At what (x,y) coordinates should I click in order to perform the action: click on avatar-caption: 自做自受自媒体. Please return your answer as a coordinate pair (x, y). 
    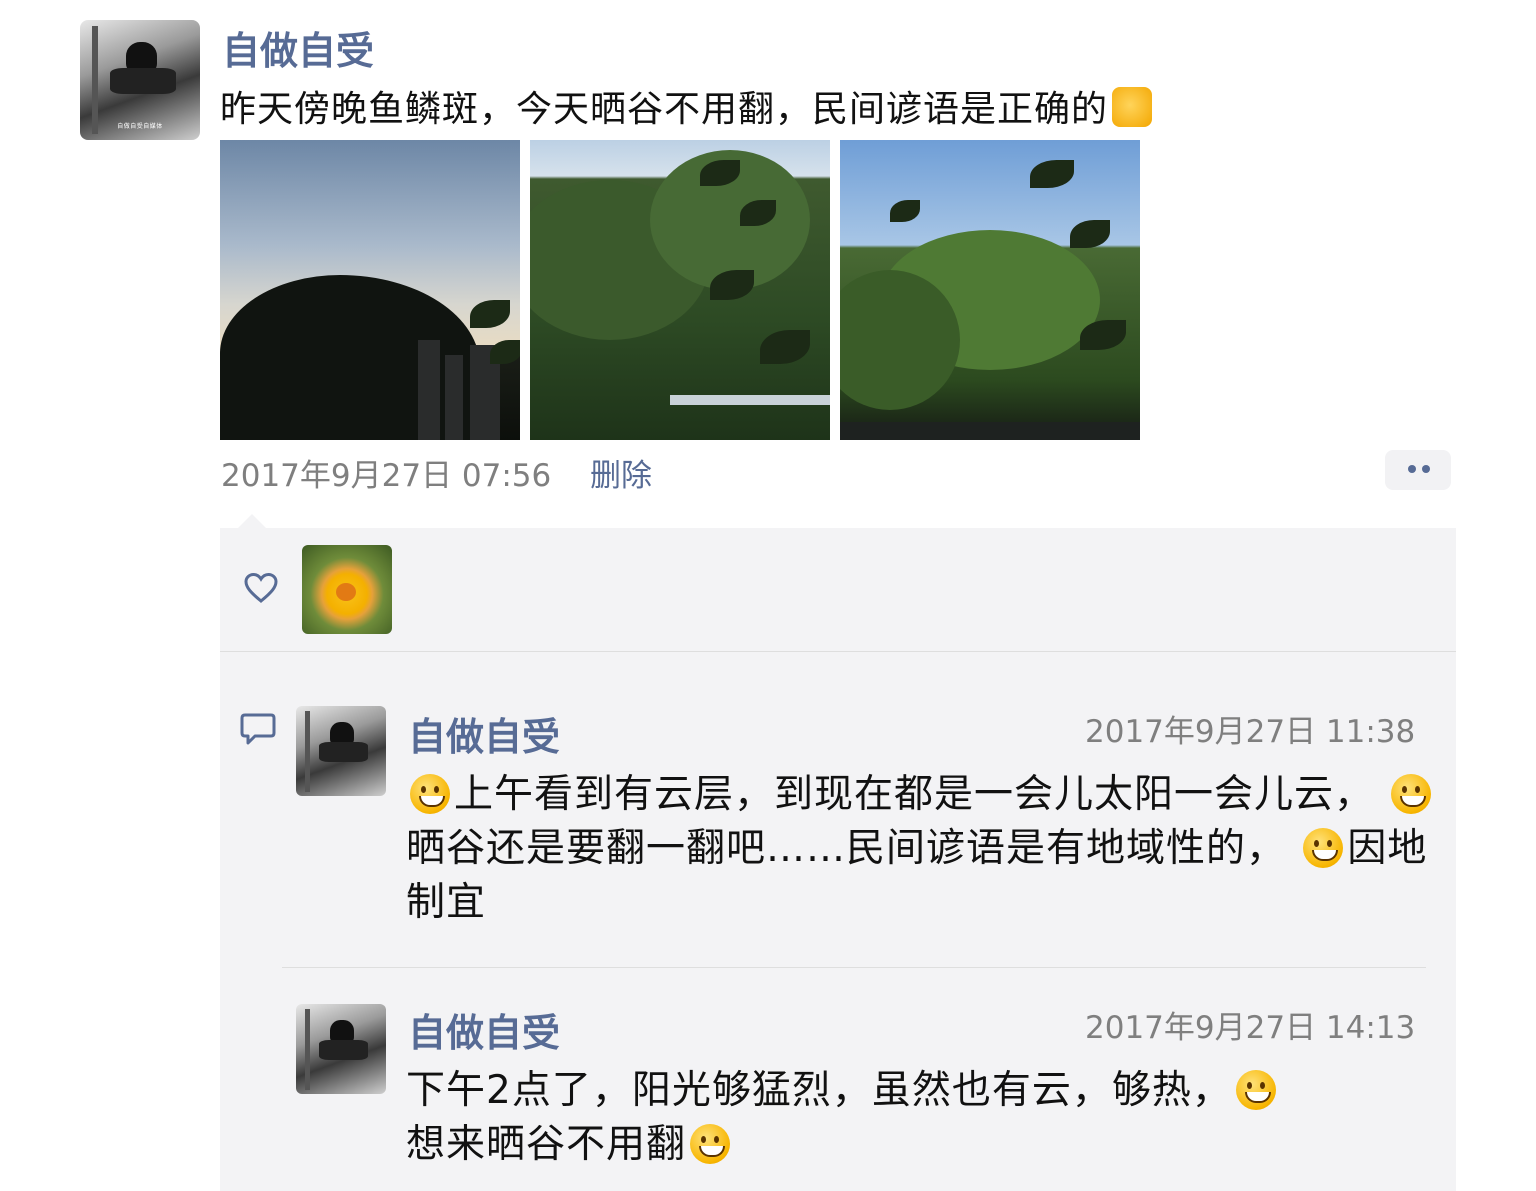
    Looking at the image, I should click on (140, 127).